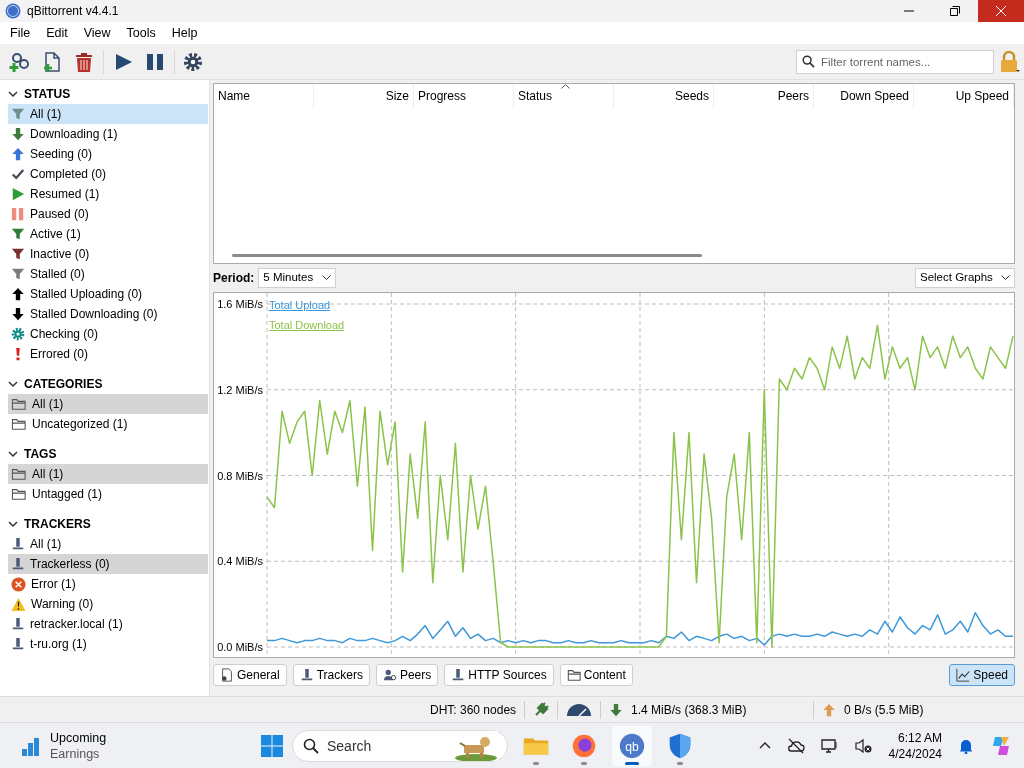  What do you see at coordinates (297, 278) in the screenshot?
I see `period-dropdown: 5 Minutes` at bounding box center [297, 278].